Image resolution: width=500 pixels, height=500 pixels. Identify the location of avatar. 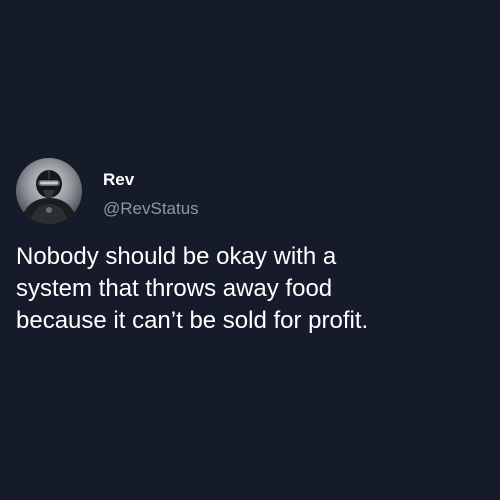
(49, 191).